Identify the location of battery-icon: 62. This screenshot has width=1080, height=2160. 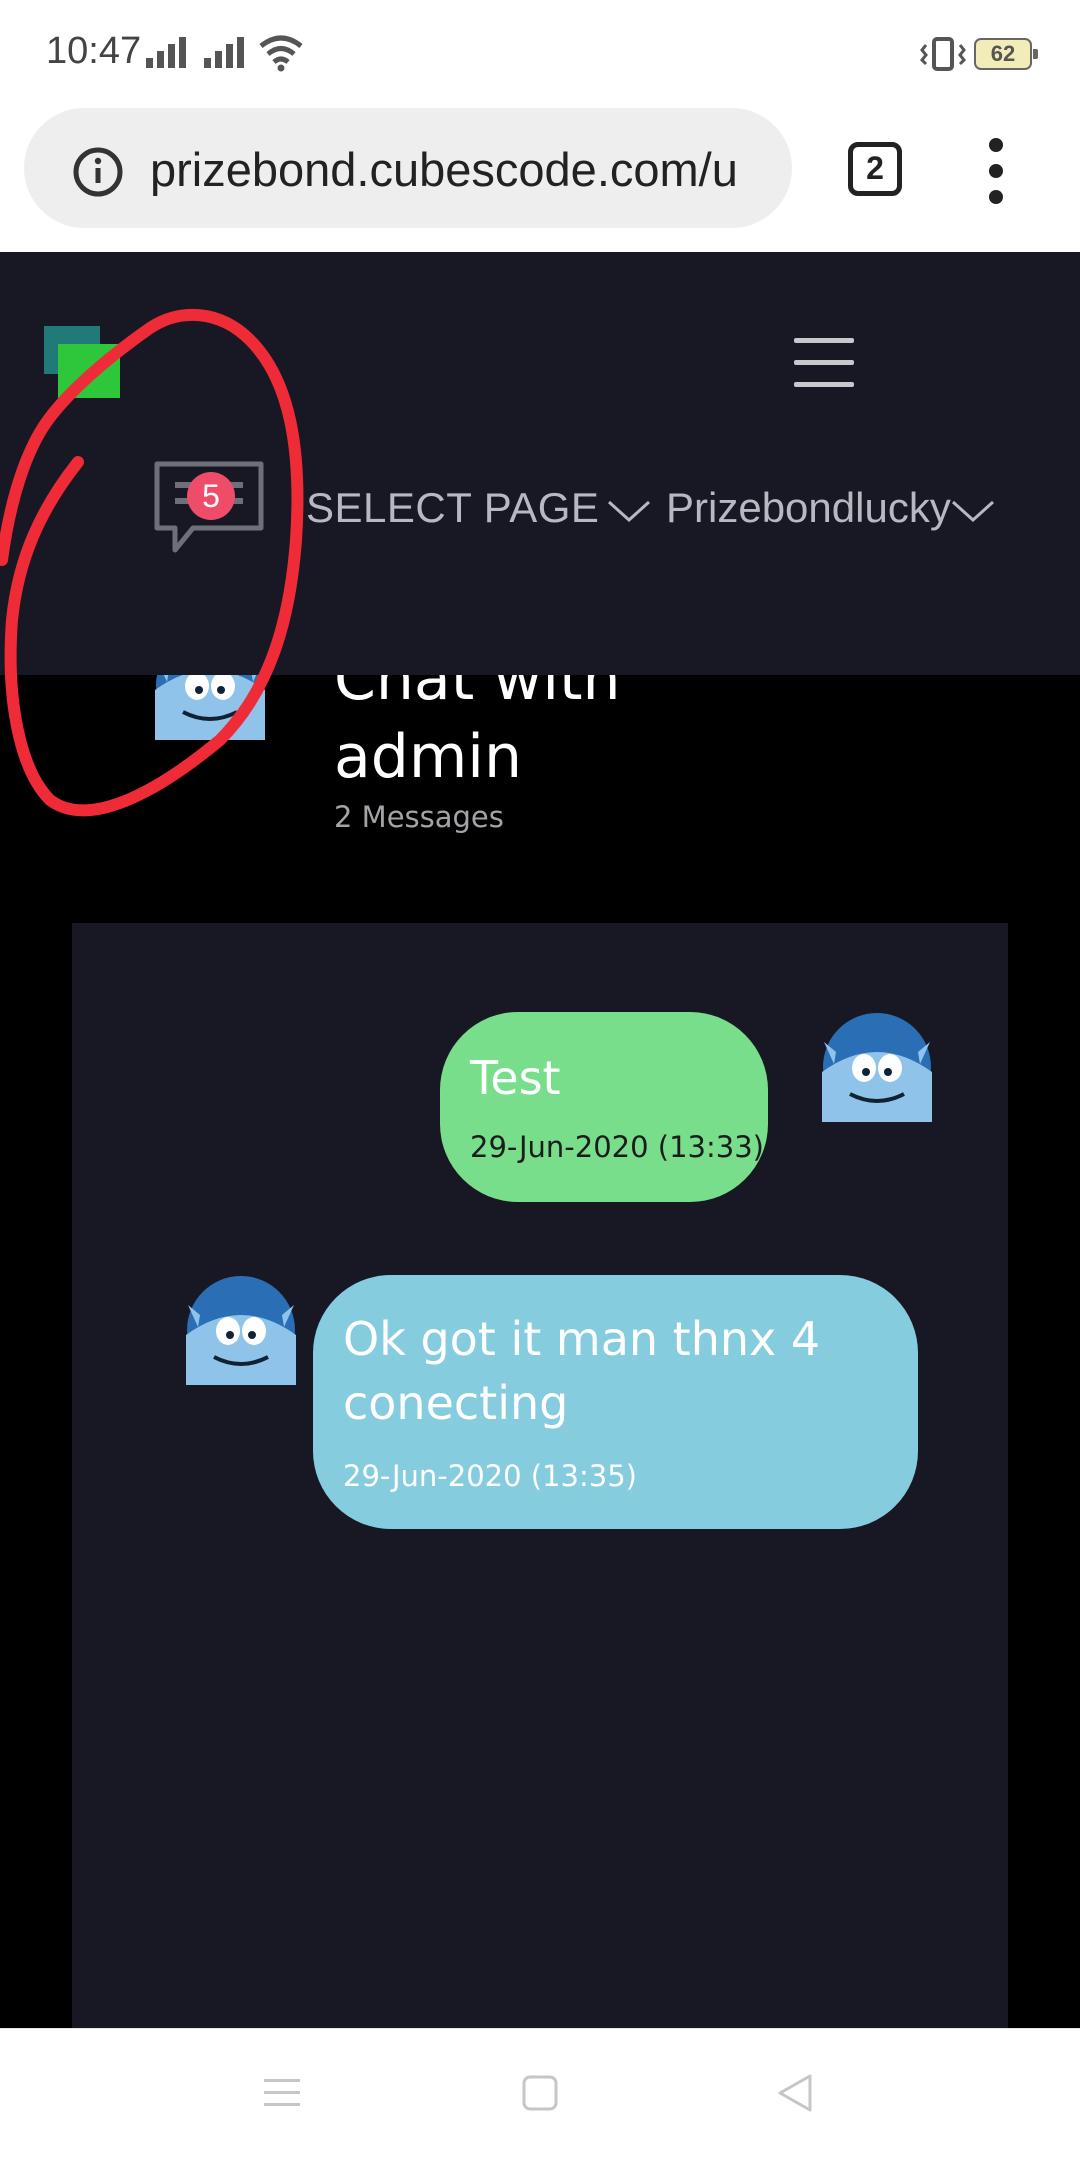
(1006, 54).